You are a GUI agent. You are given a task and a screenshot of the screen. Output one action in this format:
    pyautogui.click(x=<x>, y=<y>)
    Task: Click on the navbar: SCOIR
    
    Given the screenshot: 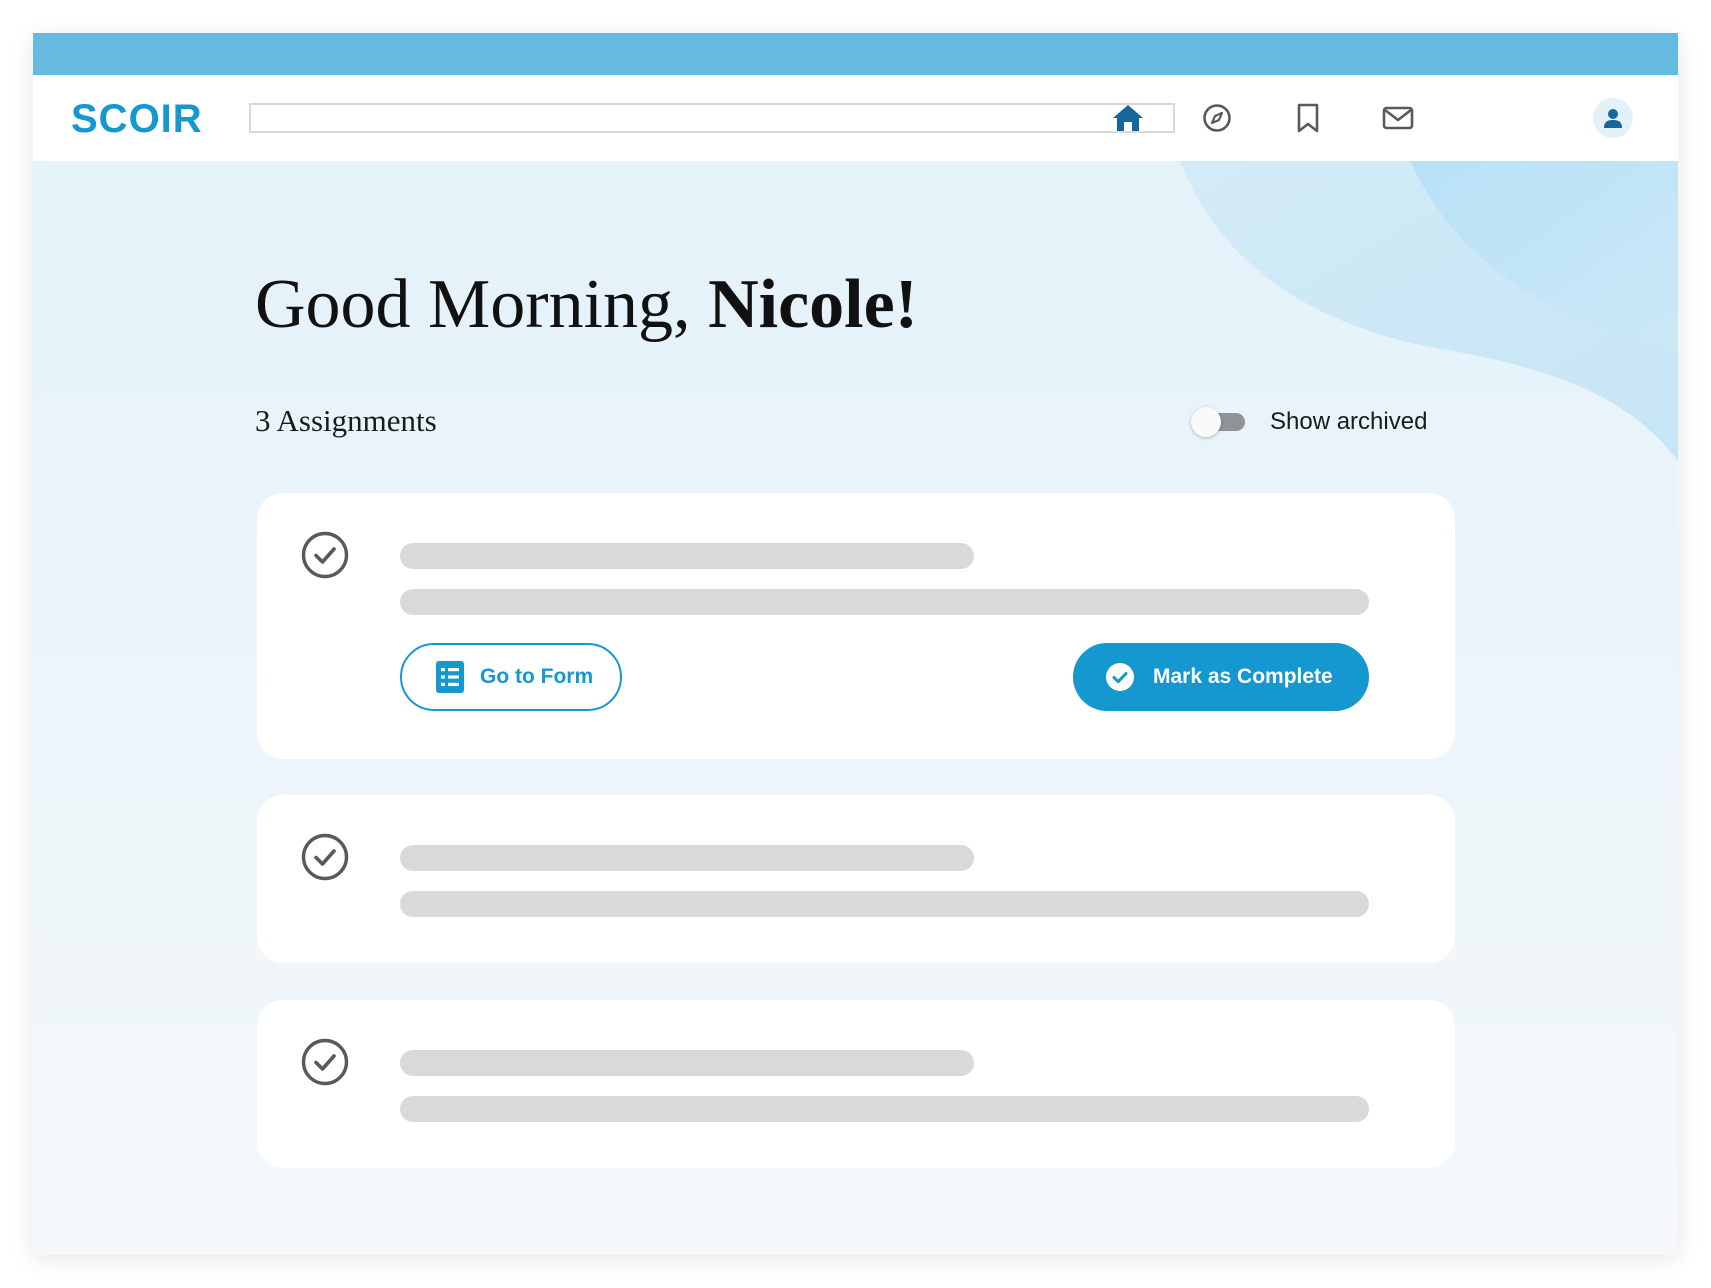 What is the action you would take?
    pyautogui.click(x=855, y=118)
    